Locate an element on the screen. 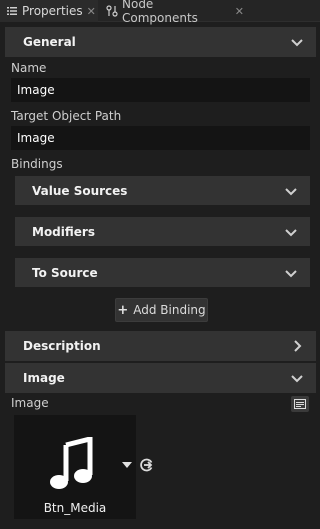  navigate-to-asset-icon is located at coordinates (147, 465).